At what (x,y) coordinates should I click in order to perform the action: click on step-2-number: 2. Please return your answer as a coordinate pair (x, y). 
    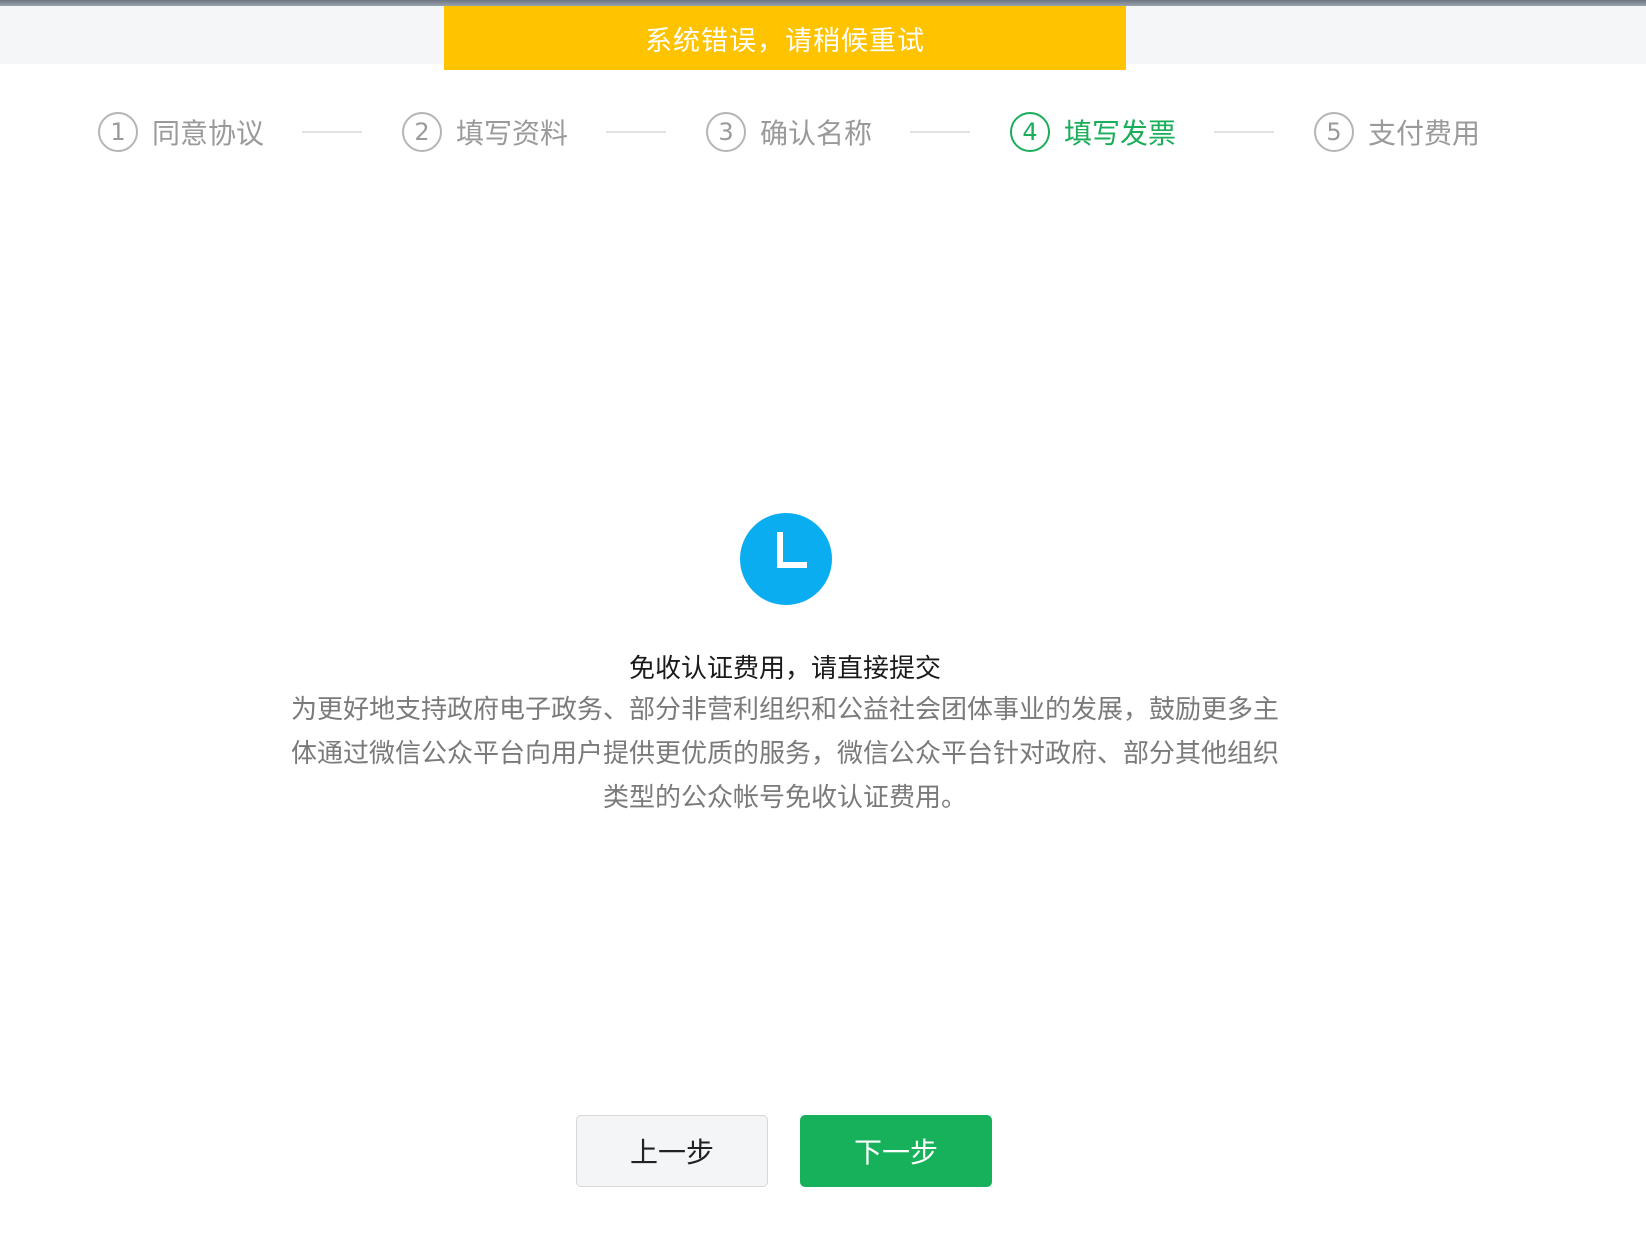
    Looking at the image, I should click on (422, 132).